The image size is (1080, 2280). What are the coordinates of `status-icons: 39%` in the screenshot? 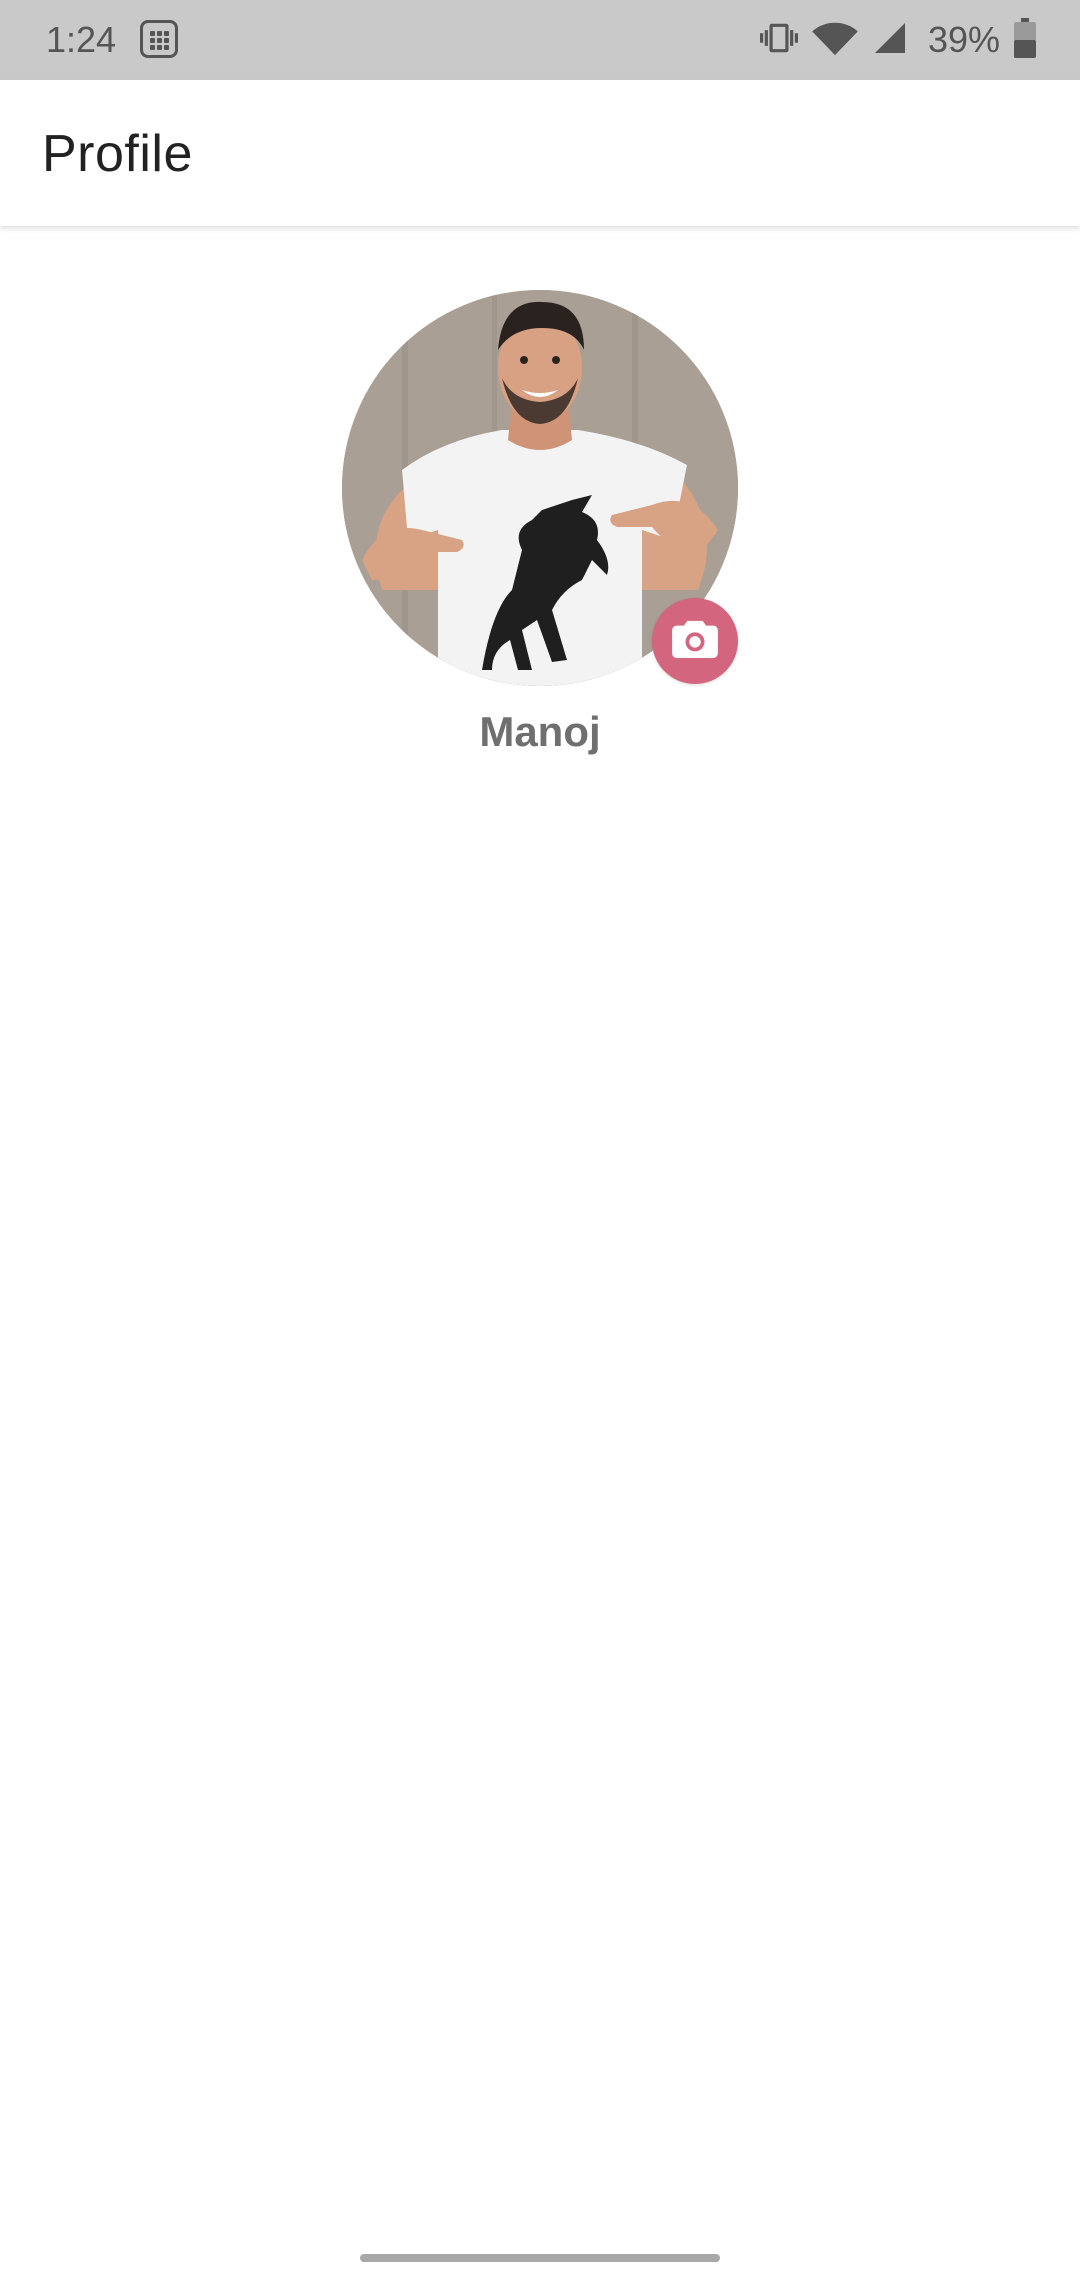 It's located at (897, 40).